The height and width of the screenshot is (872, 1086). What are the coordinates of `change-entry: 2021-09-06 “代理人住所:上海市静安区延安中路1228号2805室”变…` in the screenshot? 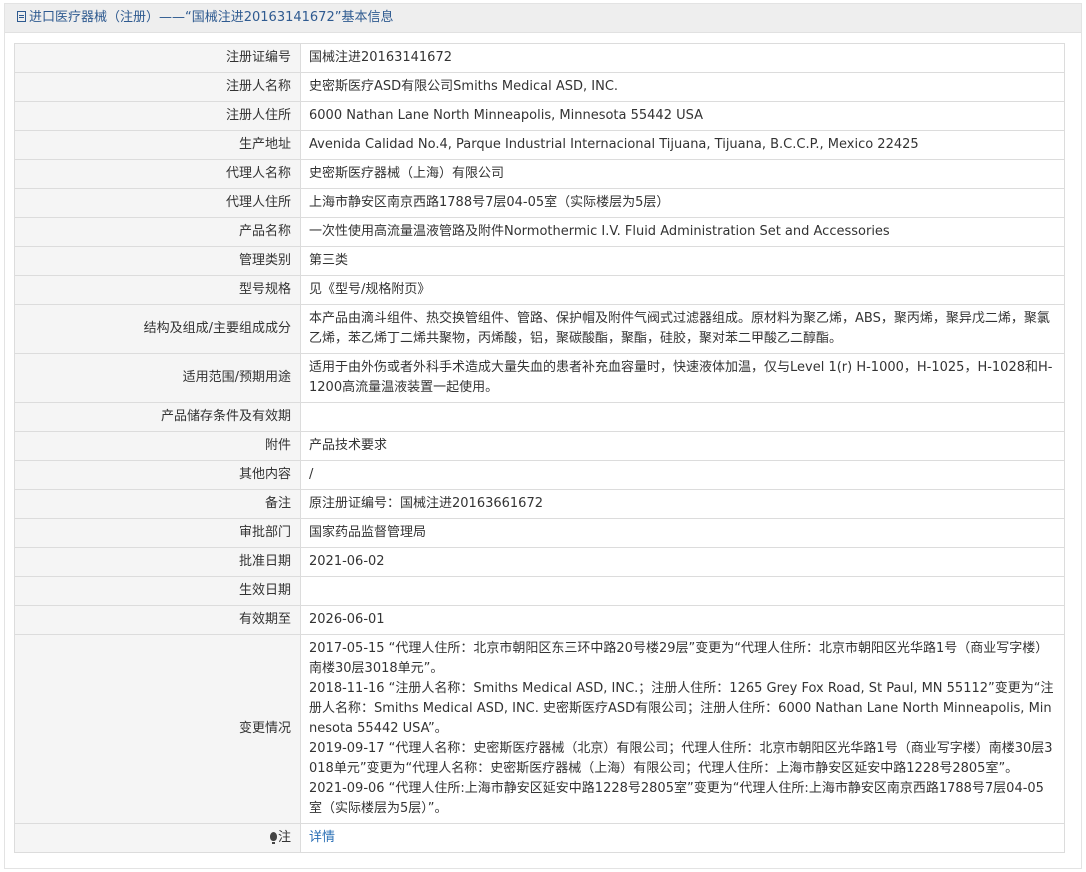 It's located at (676, 798).